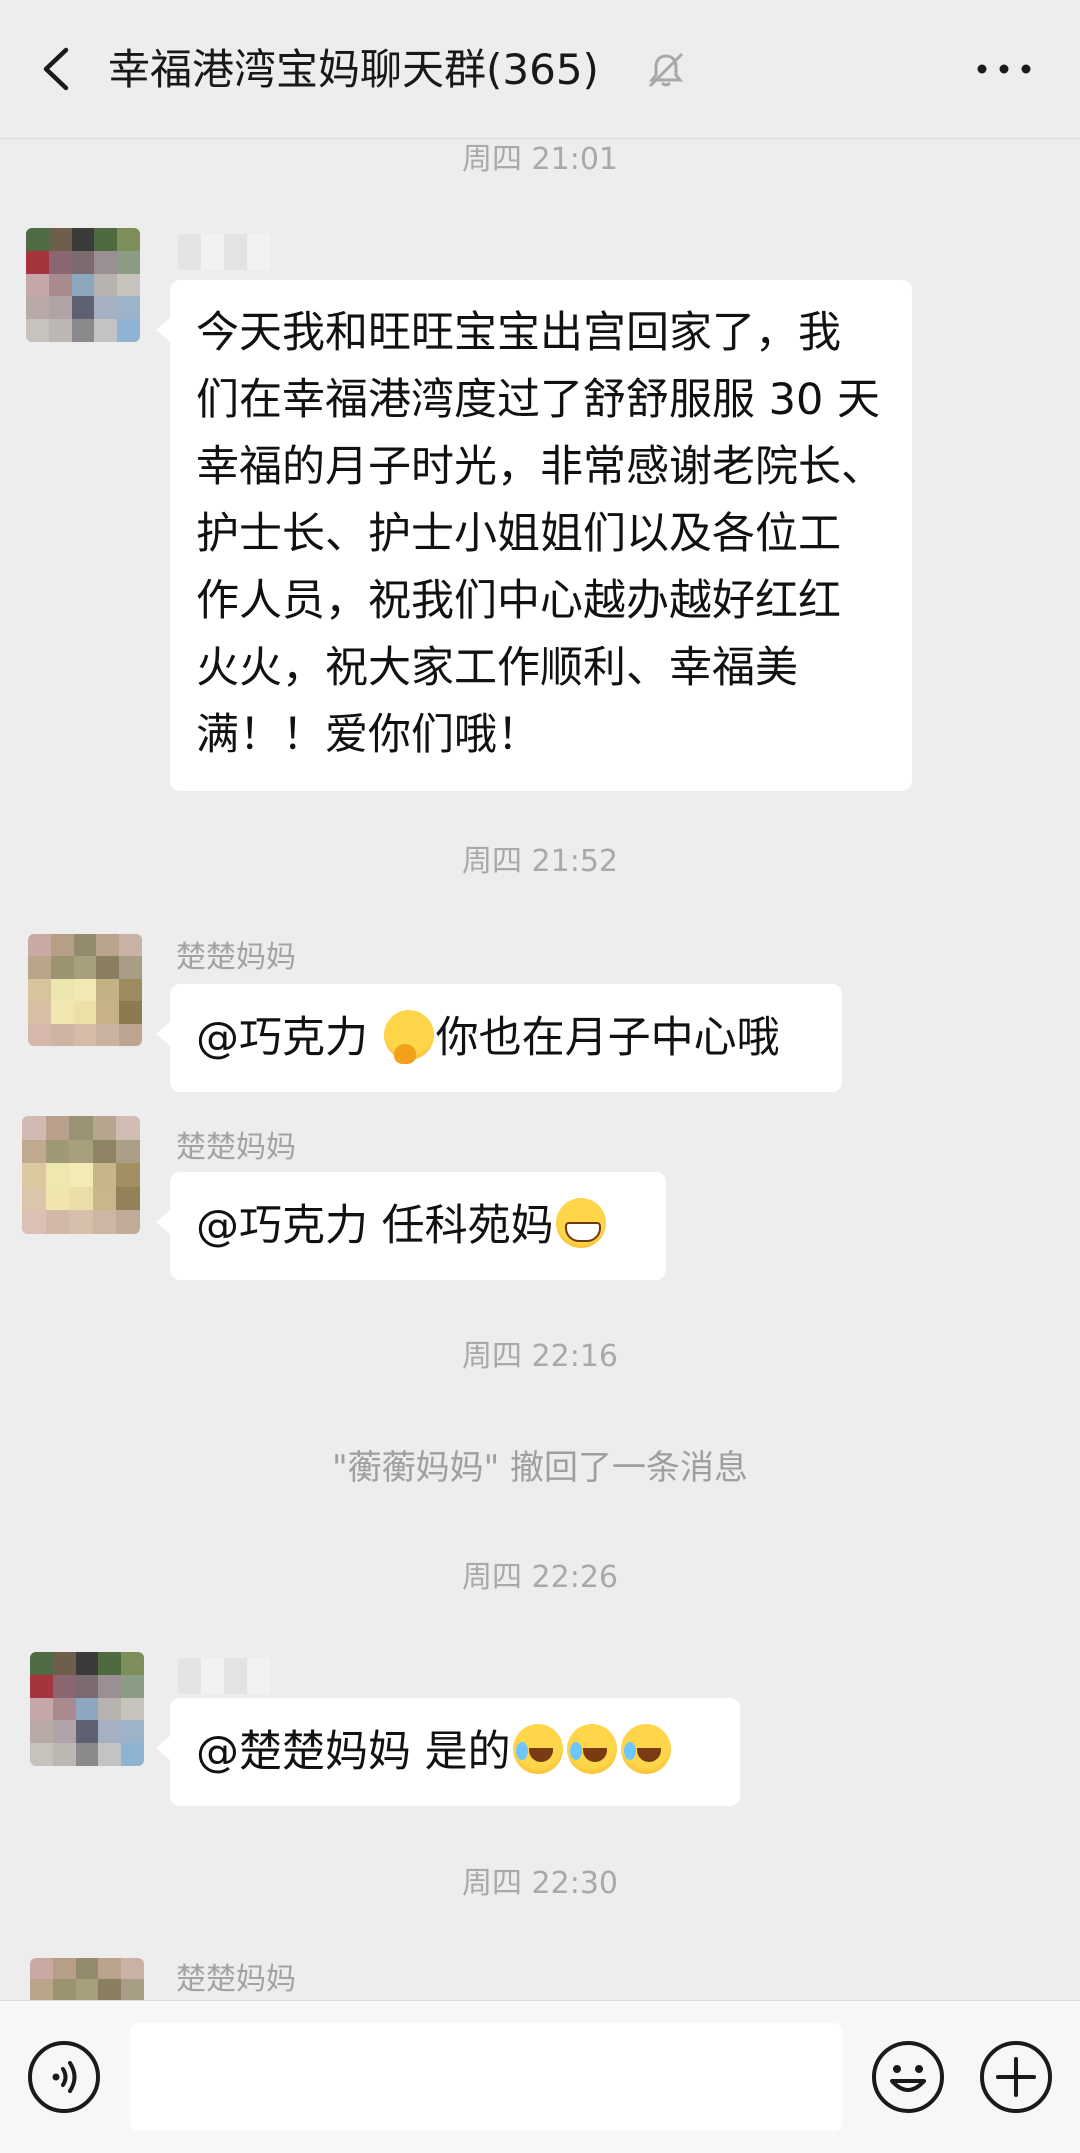  I want to click on voice-icon, so click(64, 2077).